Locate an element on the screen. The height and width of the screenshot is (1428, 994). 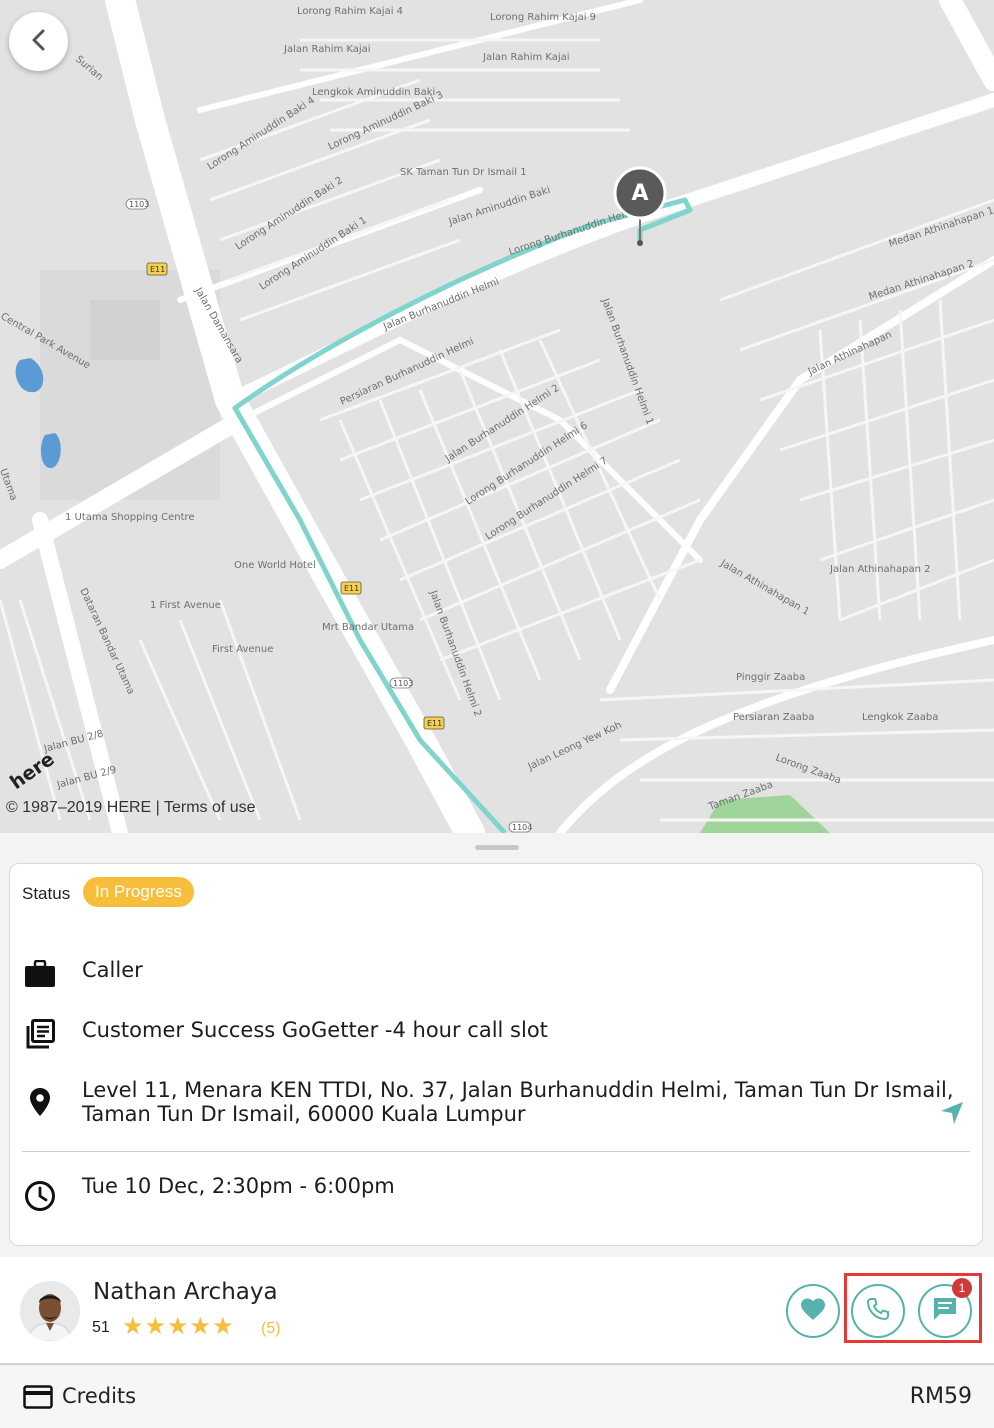
navigate-button is located at coordinates (952, 1113).